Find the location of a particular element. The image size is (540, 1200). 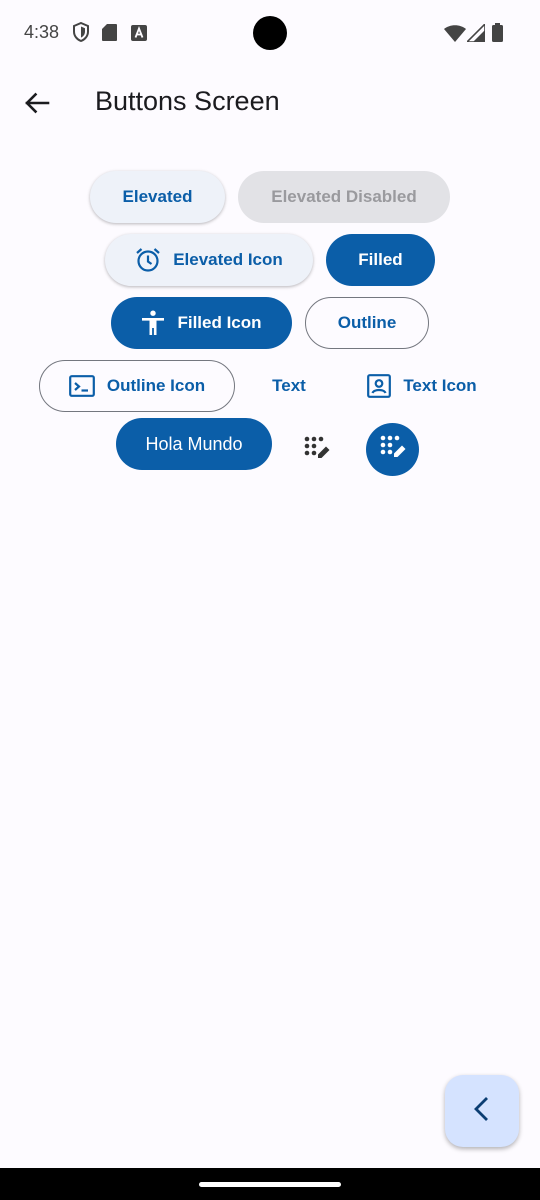

filled-icon-button: Filled Icon is located at coordinates (201, 323).